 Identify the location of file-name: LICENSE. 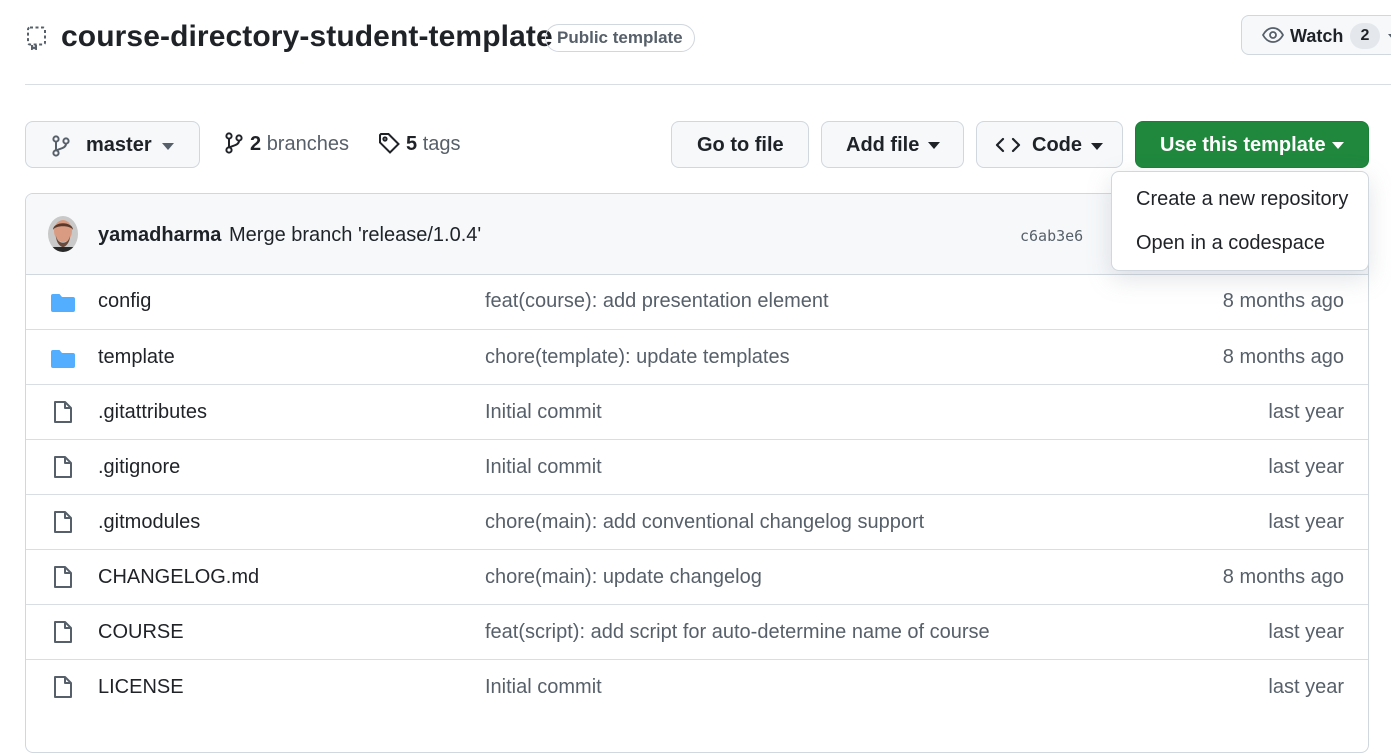
(141, 687).